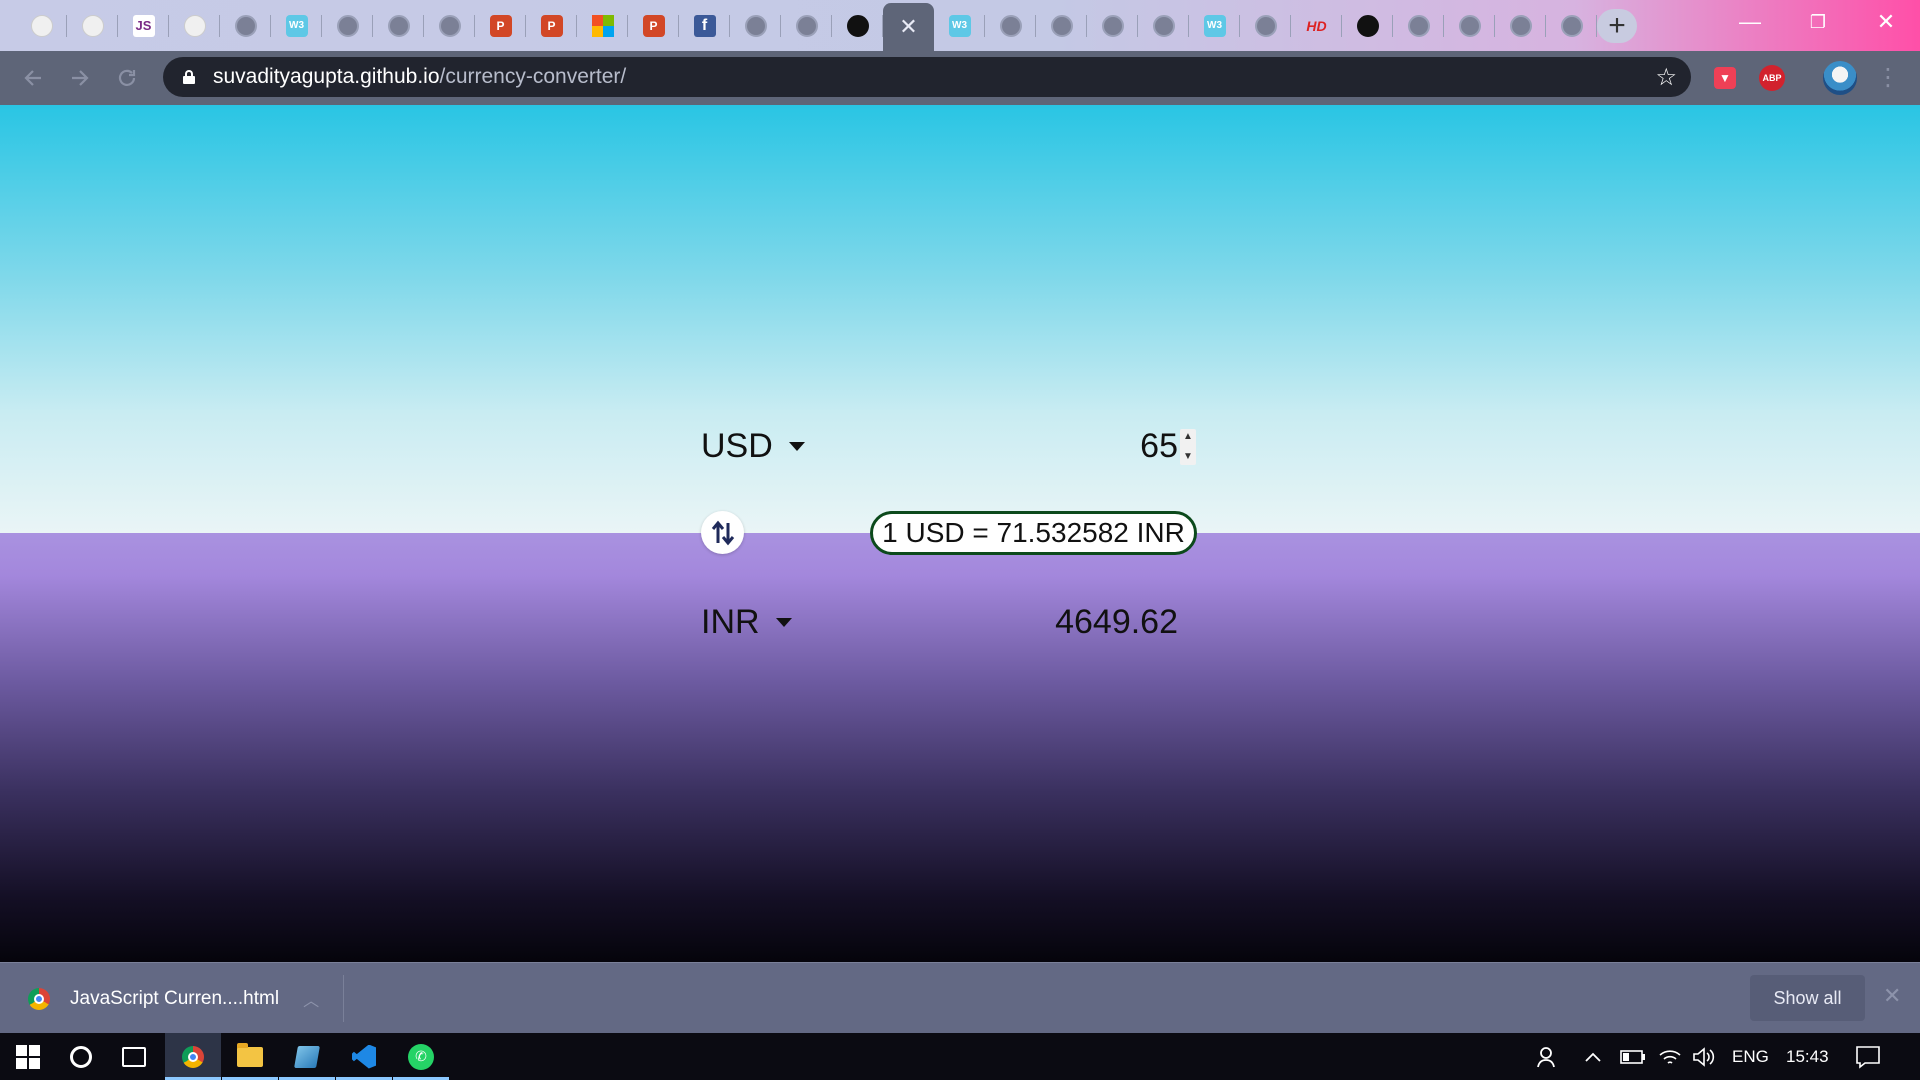  Describe the element at coordinates (737, 446) in the screenshot. I see `from-currency-label: USD` at that location.